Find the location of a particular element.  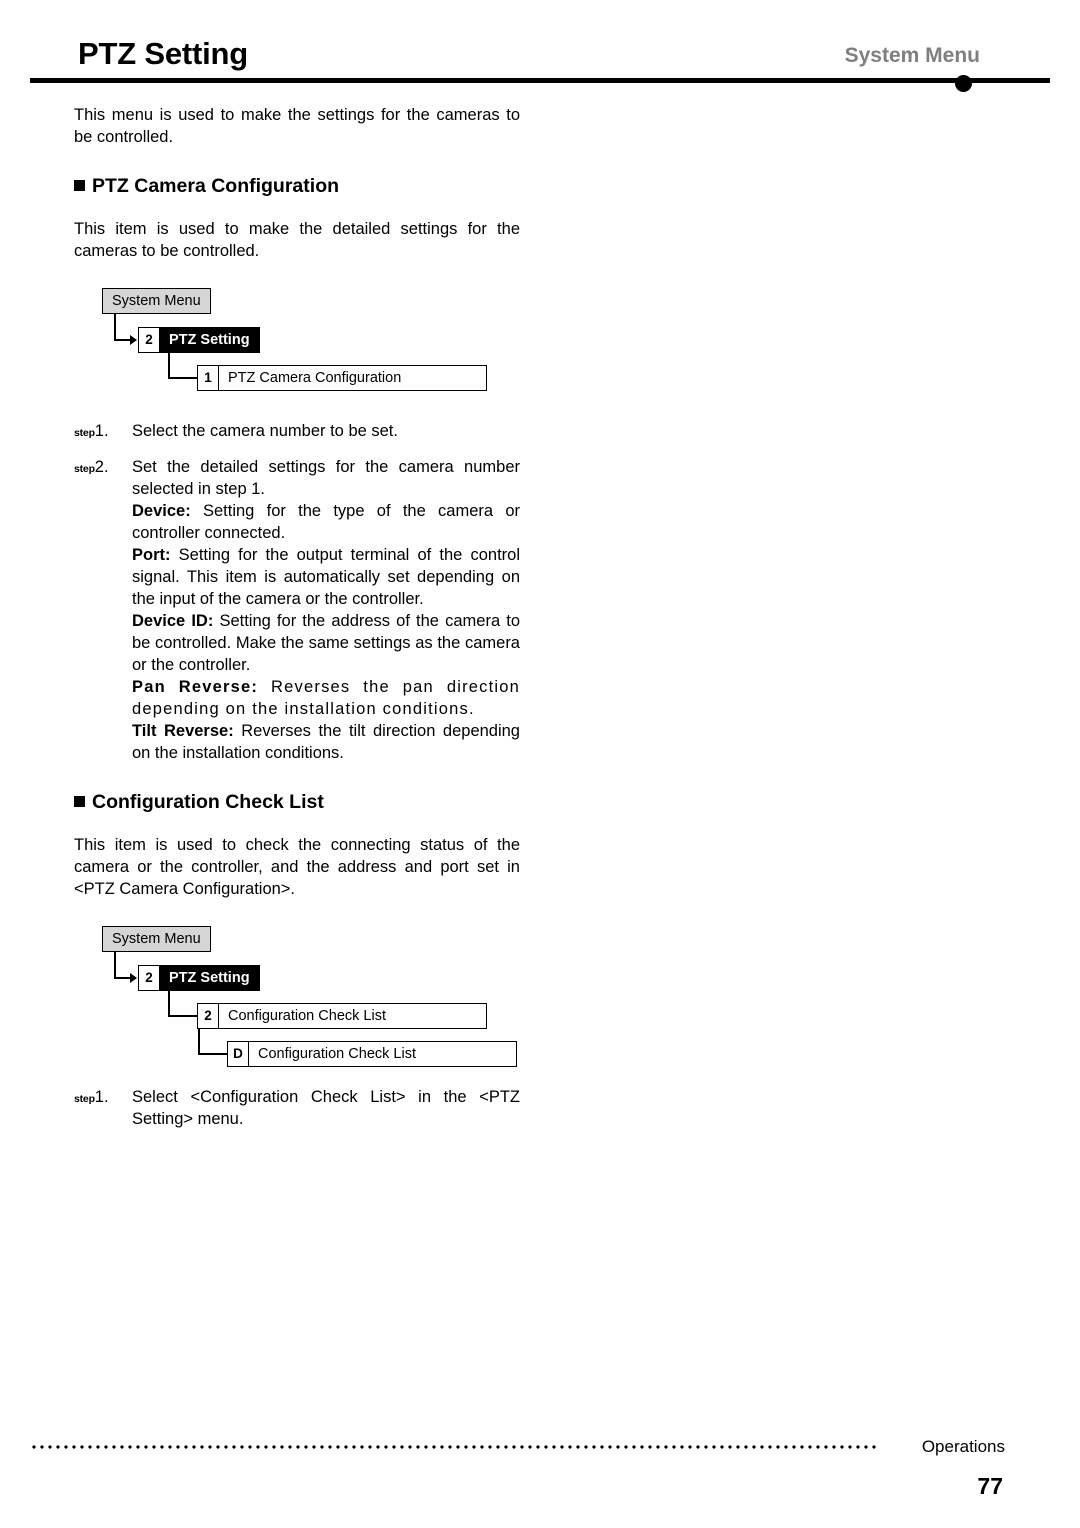

flow2-connector-h3 is located at coordinates (213, 1054).